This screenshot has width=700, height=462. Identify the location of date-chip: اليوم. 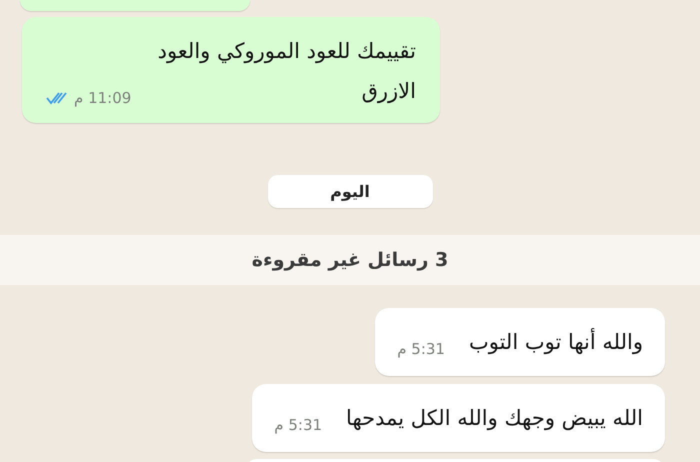
(350, 191).